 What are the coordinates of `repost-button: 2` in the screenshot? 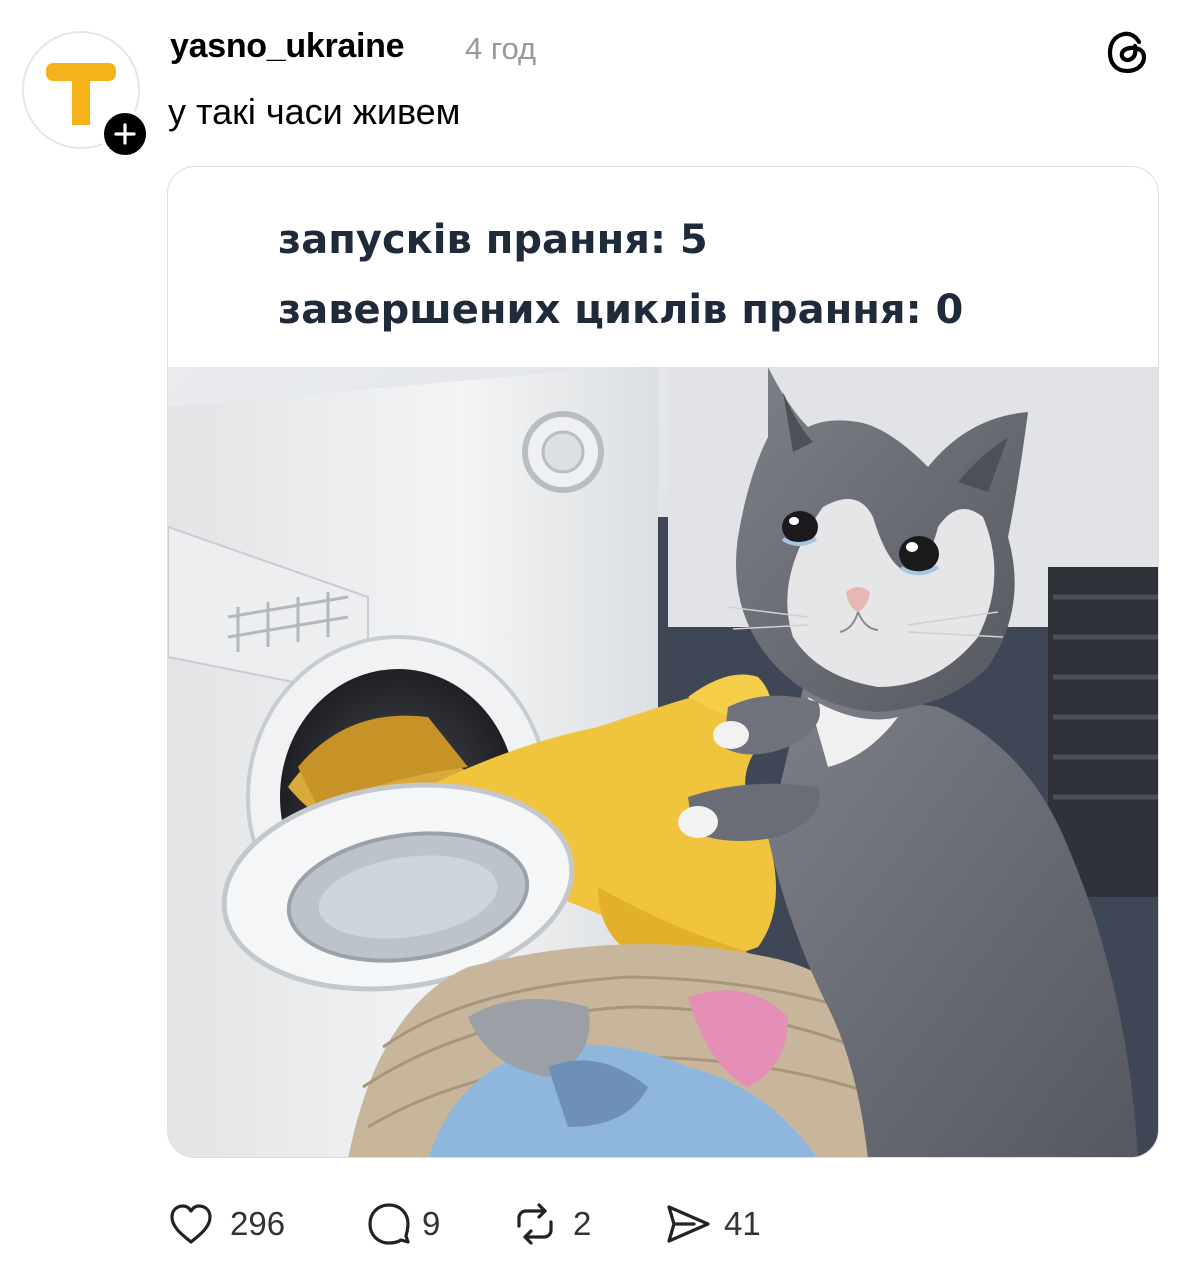 It's located at (556, 1223).